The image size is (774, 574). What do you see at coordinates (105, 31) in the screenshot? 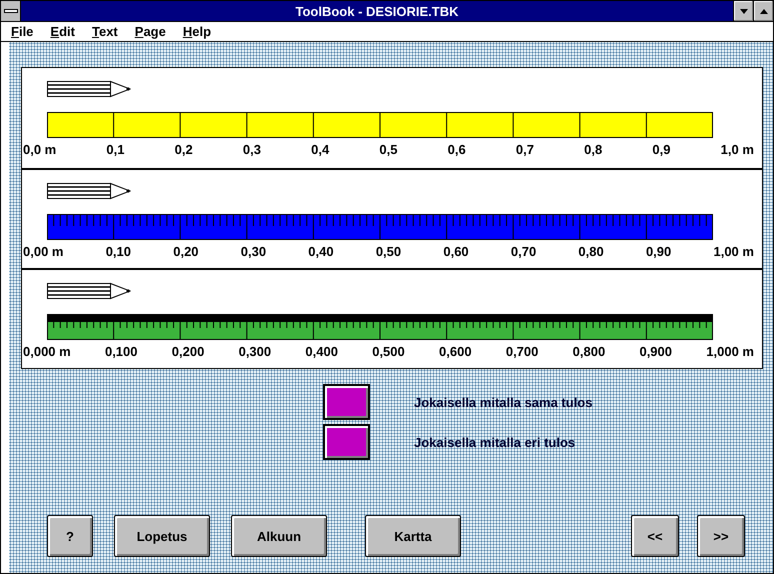
I see `menu-item: Text` at bounding box center [105, 31].